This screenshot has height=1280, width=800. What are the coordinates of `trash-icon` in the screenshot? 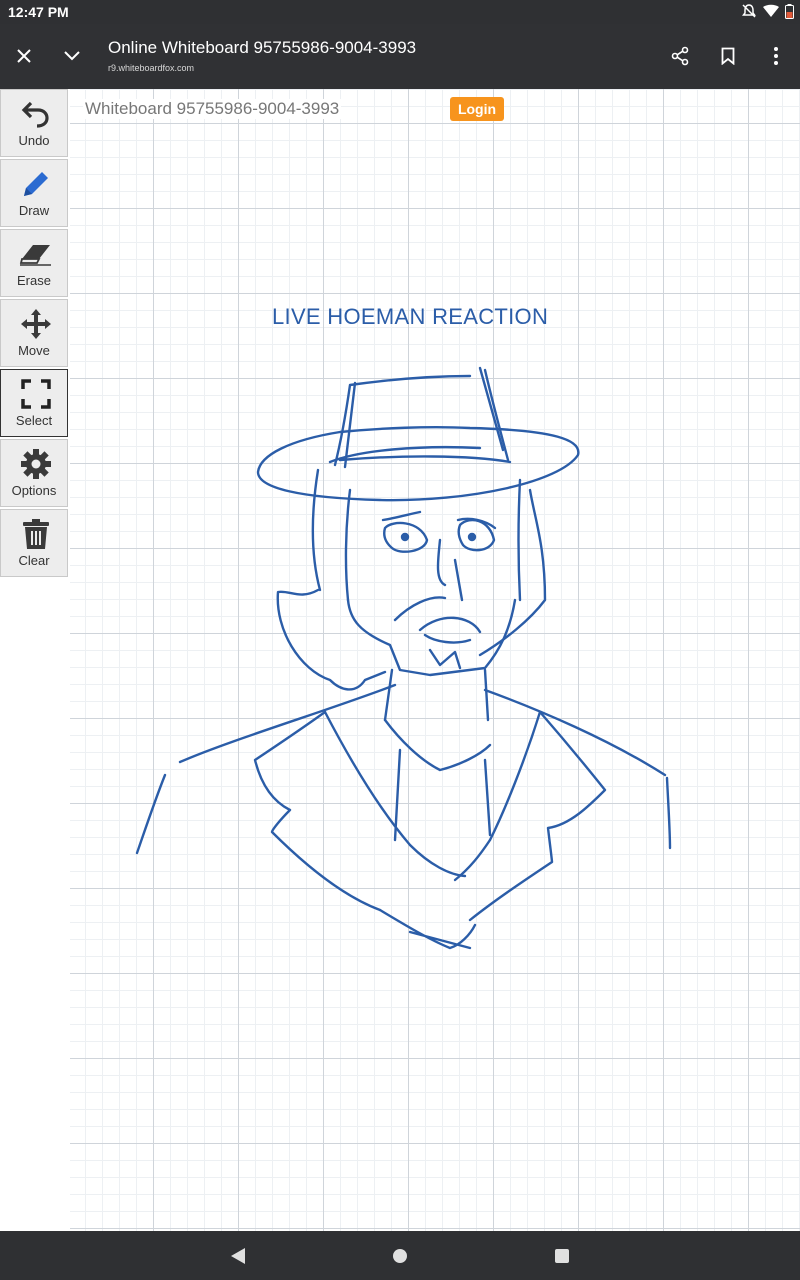 It's located at (36, 534).